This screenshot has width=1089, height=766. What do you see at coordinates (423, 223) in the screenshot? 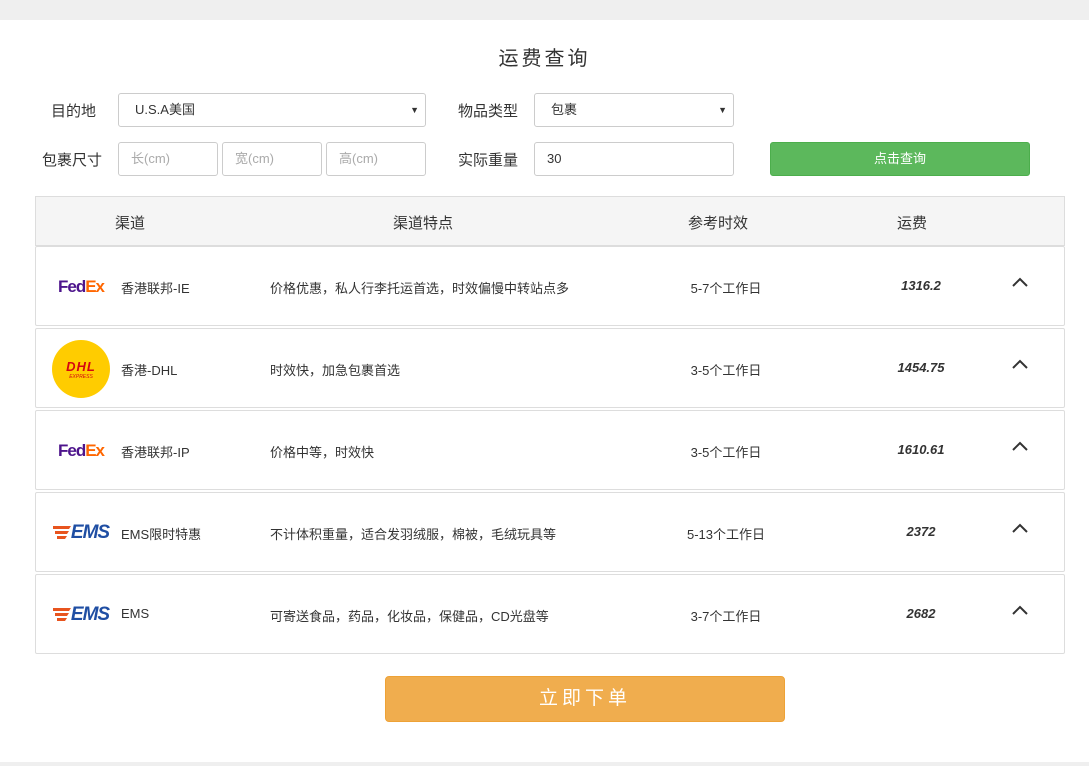
I see `header-features: 渠道特点` at bounding box center [423, 223].